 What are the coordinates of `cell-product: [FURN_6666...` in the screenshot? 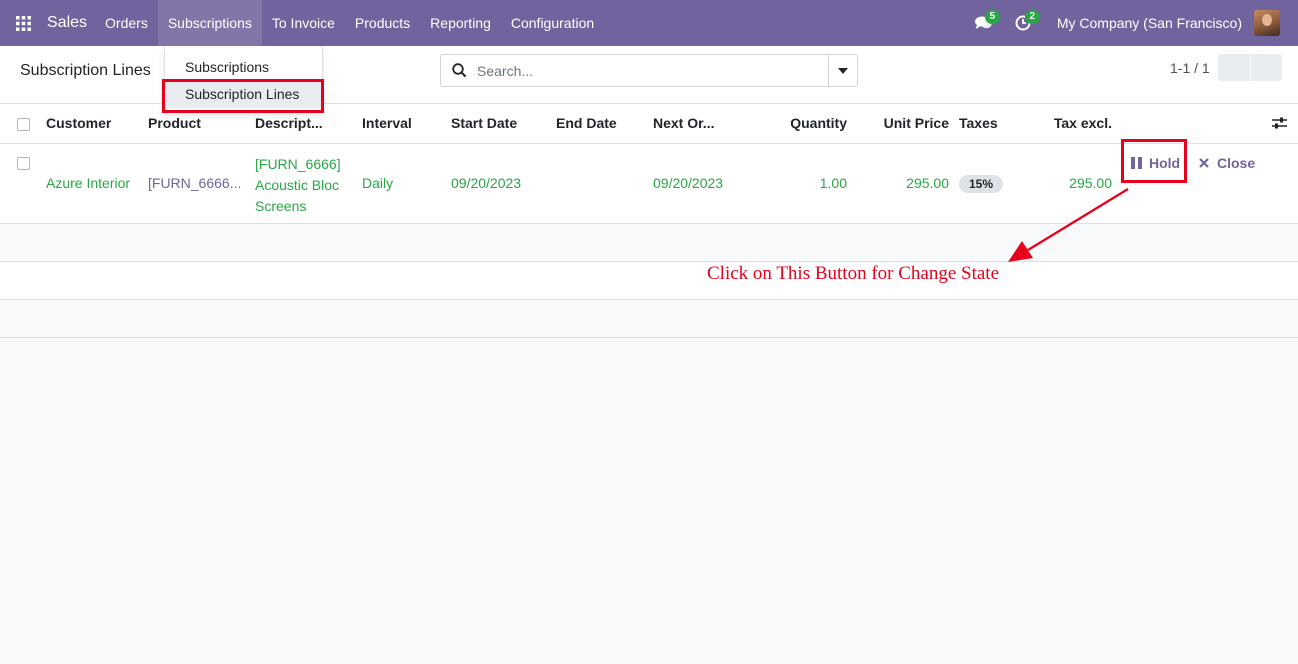 It's located at (194, 183).